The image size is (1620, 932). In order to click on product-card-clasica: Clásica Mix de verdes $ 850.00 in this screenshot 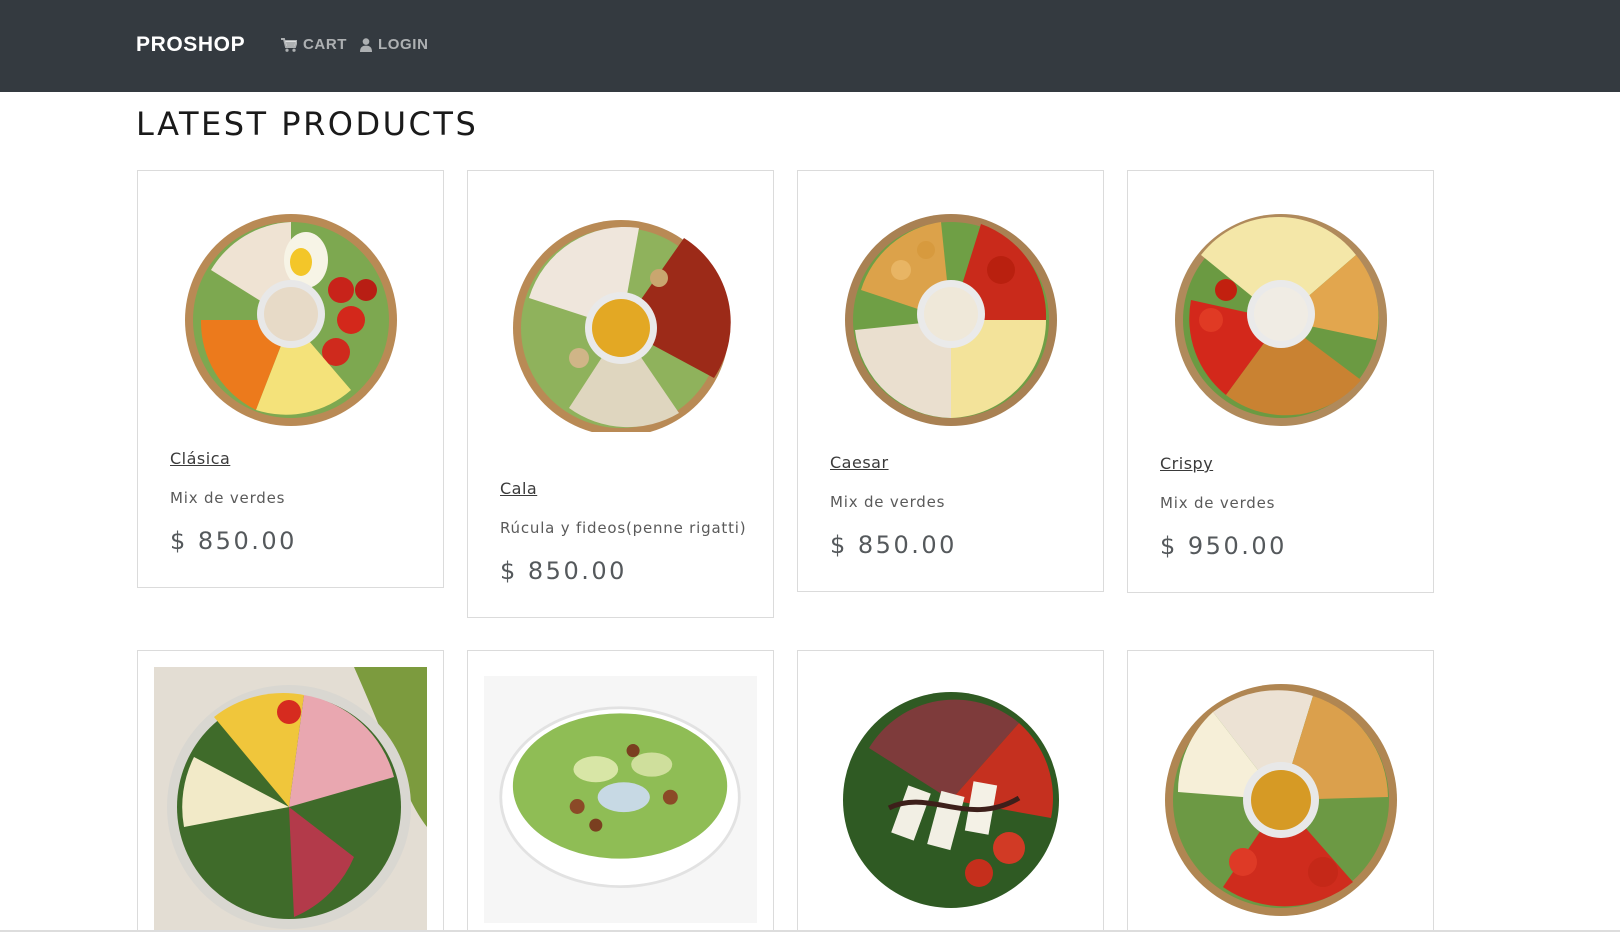, I will do `click(290, 379)`.